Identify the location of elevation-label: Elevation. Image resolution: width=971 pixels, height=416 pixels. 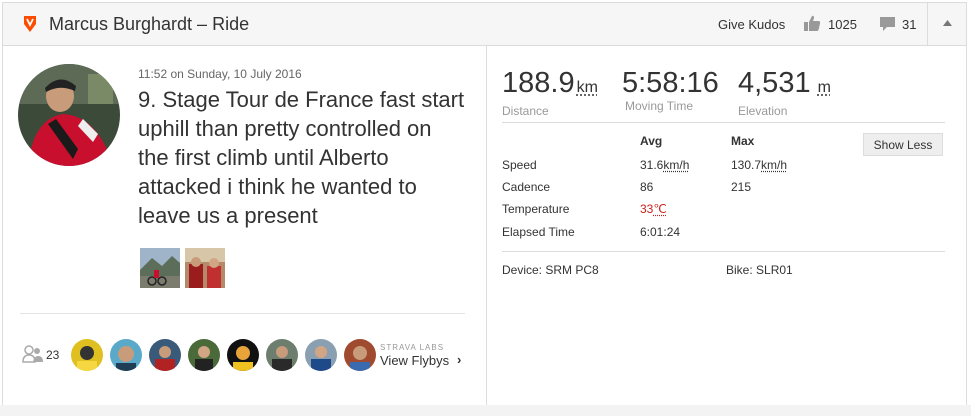
(763, 111).